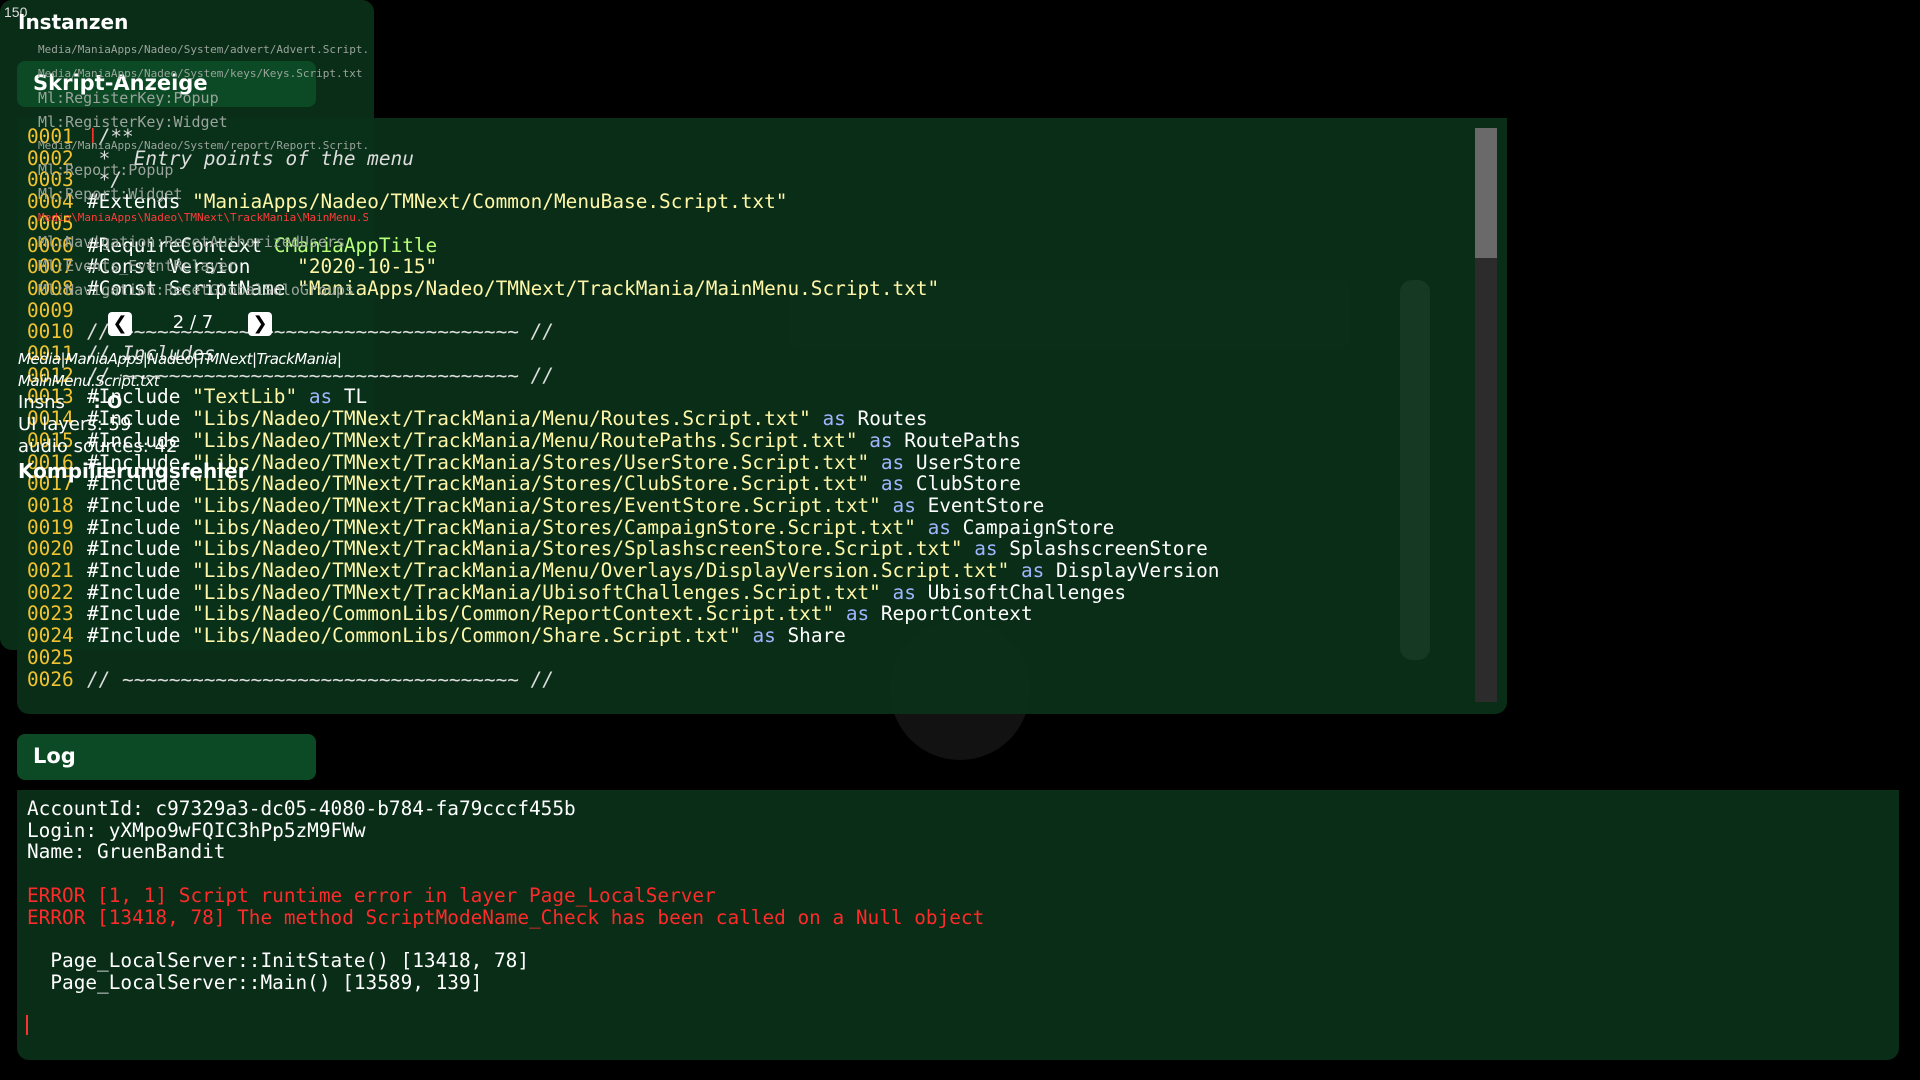 The image size is (1920, 1080). What do you see at coordinates (50, 527) in the screenshot?
I see `line-number: 0019` at bounding box center [50, 527].